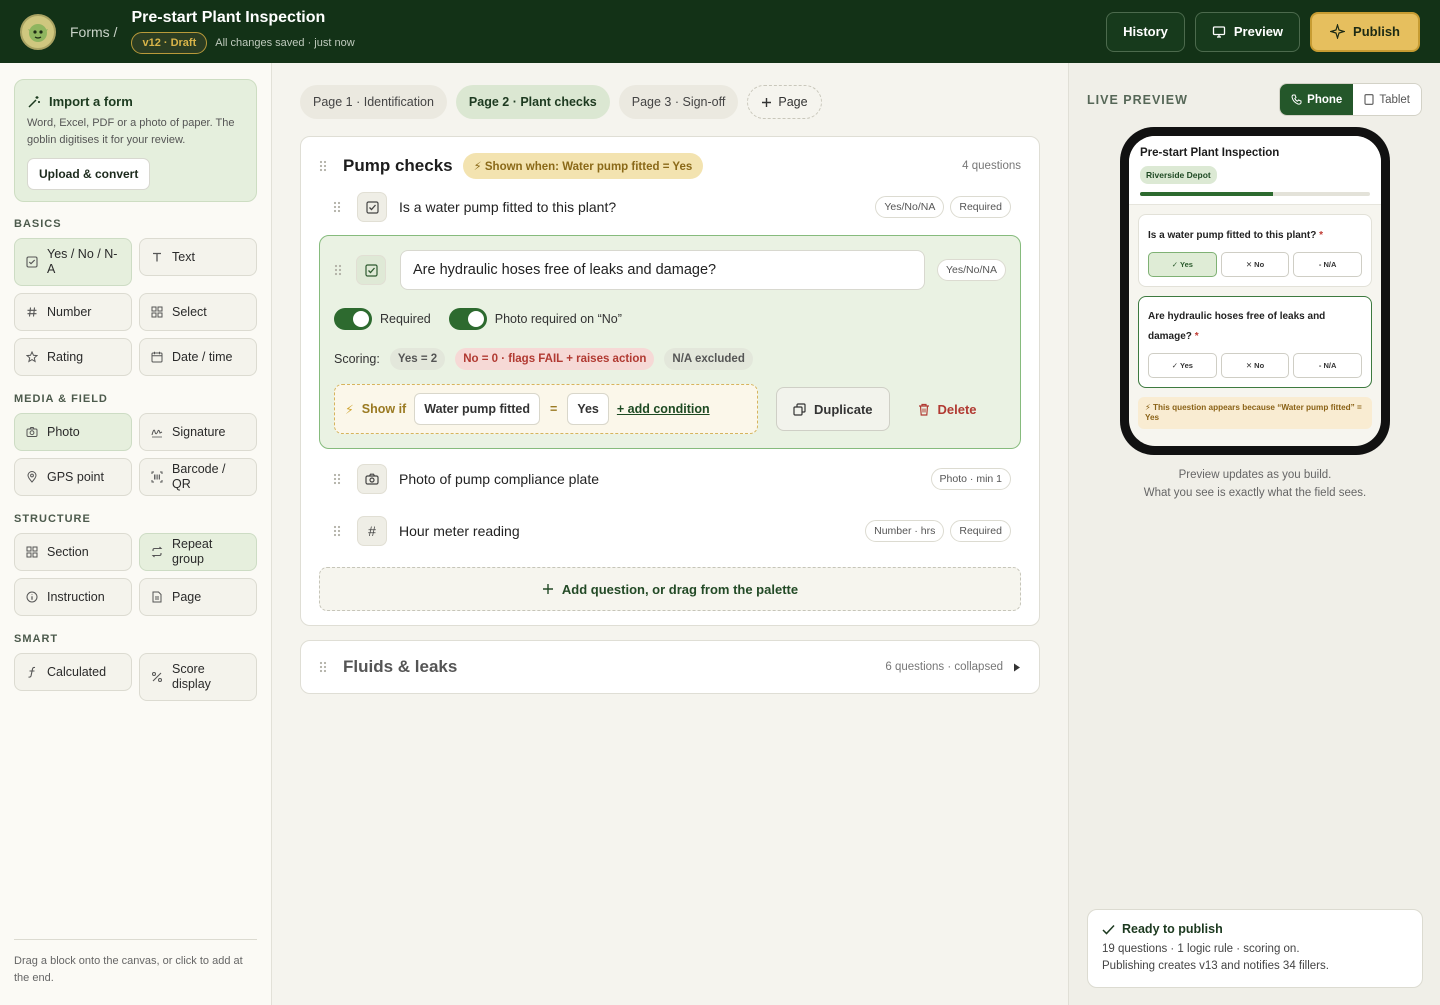 The height and width of the screenshot is (1005, 1440). What do you see at coordinates (670, 589) in the screenshot?
I see `add-question-button: Add question, or drag from the palette` at bounding box center [670, 589].